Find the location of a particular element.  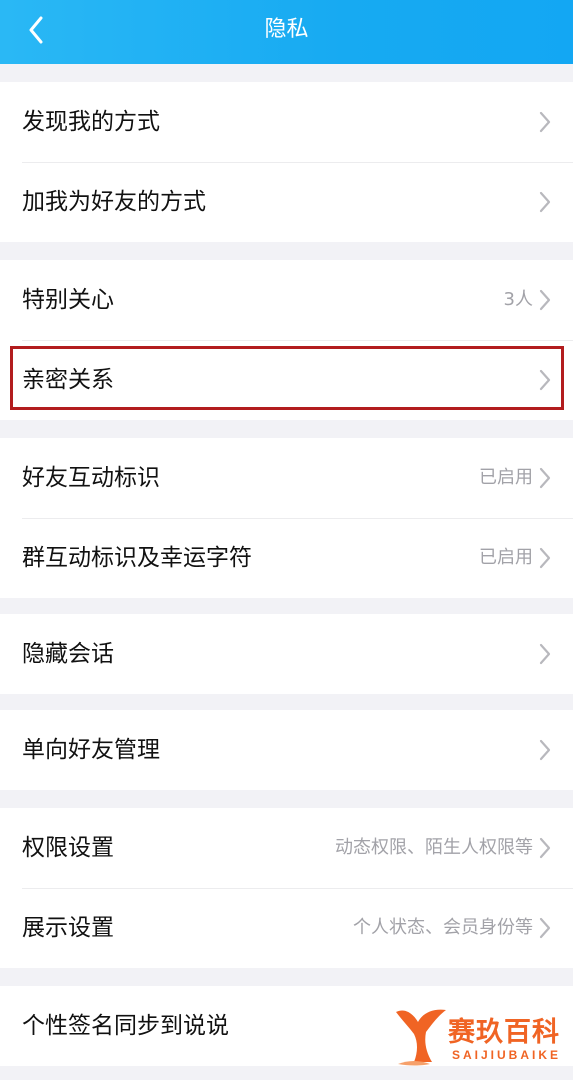

settings-row-permission-settings: 权限设置 动态权限、陌生人权限等 is located at coordinates (286, 848).